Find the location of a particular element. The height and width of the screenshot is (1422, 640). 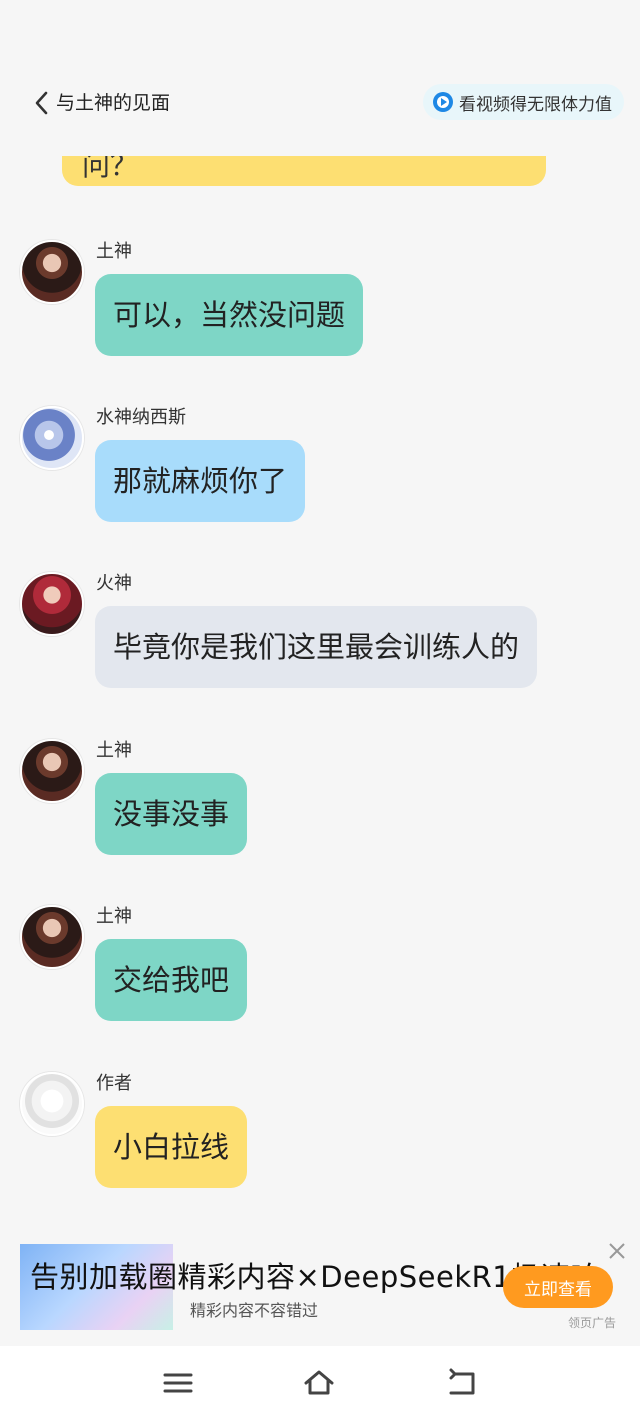

message-bubble: 小白拉线 is located at coordinates (171, 1147).